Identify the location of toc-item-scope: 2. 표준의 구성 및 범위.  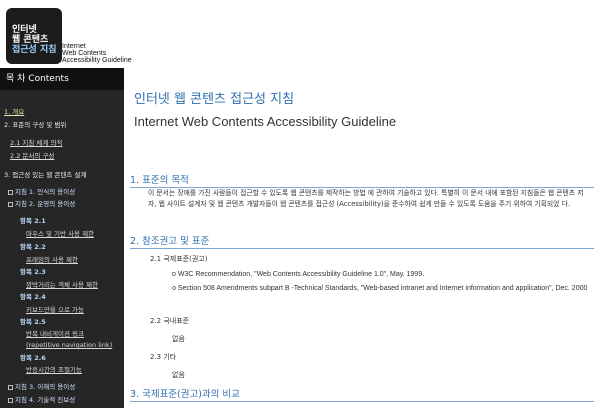
(35, 125).